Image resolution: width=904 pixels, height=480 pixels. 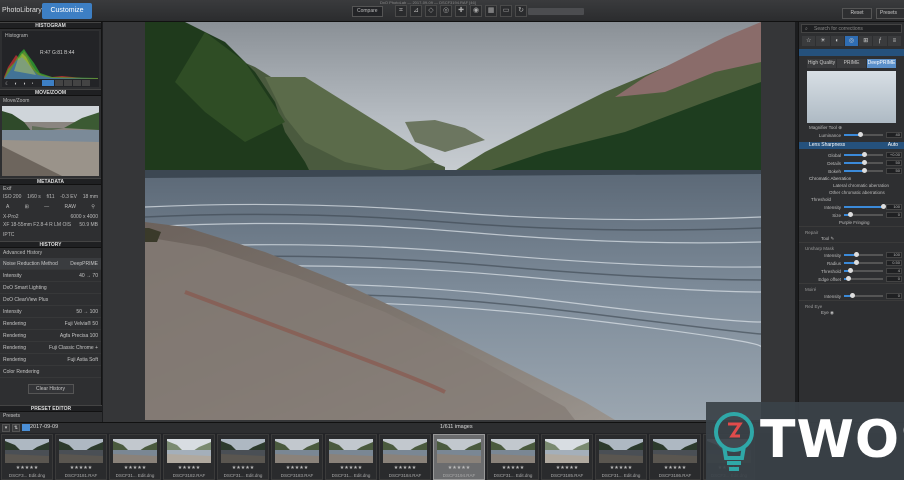 I want to click on repair-group: Repair, so click(x=851, y=230).